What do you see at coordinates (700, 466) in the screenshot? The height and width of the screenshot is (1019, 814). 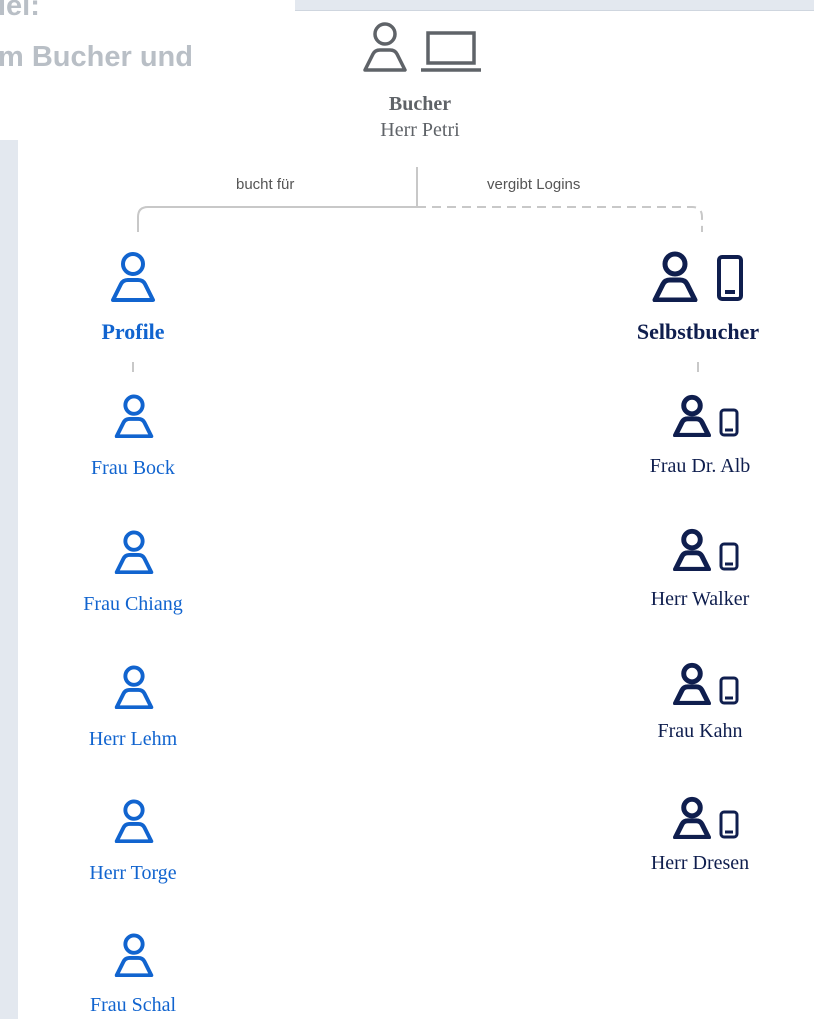 I see `selbstbucher-member: Frau Dr. Alb` at bounding box center [700, 466].